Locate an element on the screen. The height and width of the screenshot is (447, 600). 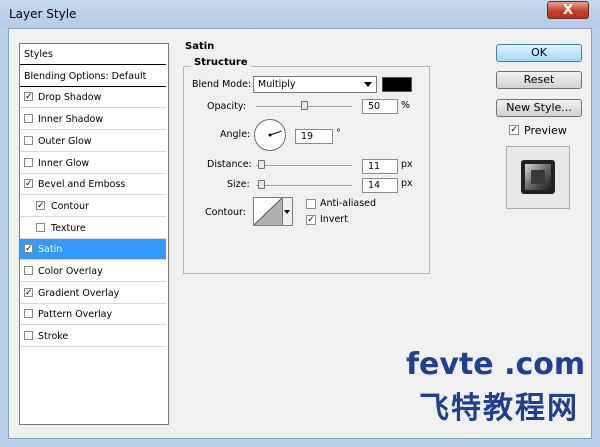
distance-label: Distance: is located at coordinates (229, 164).